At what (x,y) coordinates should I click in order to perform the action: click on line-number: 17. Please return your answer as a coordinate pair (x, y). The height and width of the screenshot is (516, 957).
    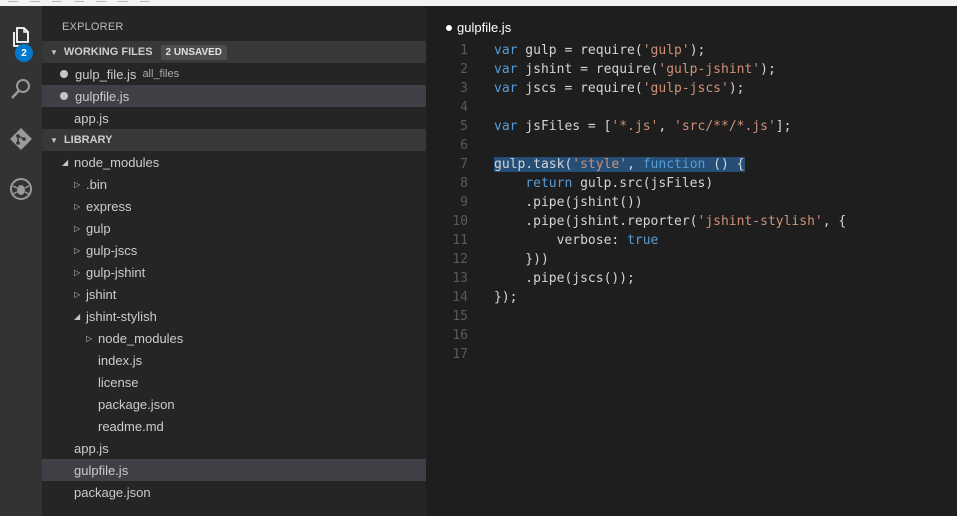
    Looking at the image, I should click on (460, 354).